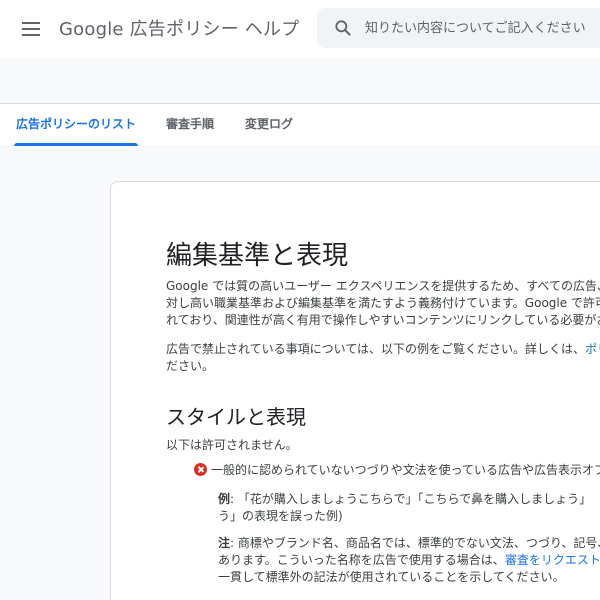 This screenshot has height=600, width=600. Describe the element at coordinates (405, 470) in the screenshot. I see `prohibited-item-text: 一般的に認められていないつづりや文法を使っている広告や広告表示オプ` at that location.